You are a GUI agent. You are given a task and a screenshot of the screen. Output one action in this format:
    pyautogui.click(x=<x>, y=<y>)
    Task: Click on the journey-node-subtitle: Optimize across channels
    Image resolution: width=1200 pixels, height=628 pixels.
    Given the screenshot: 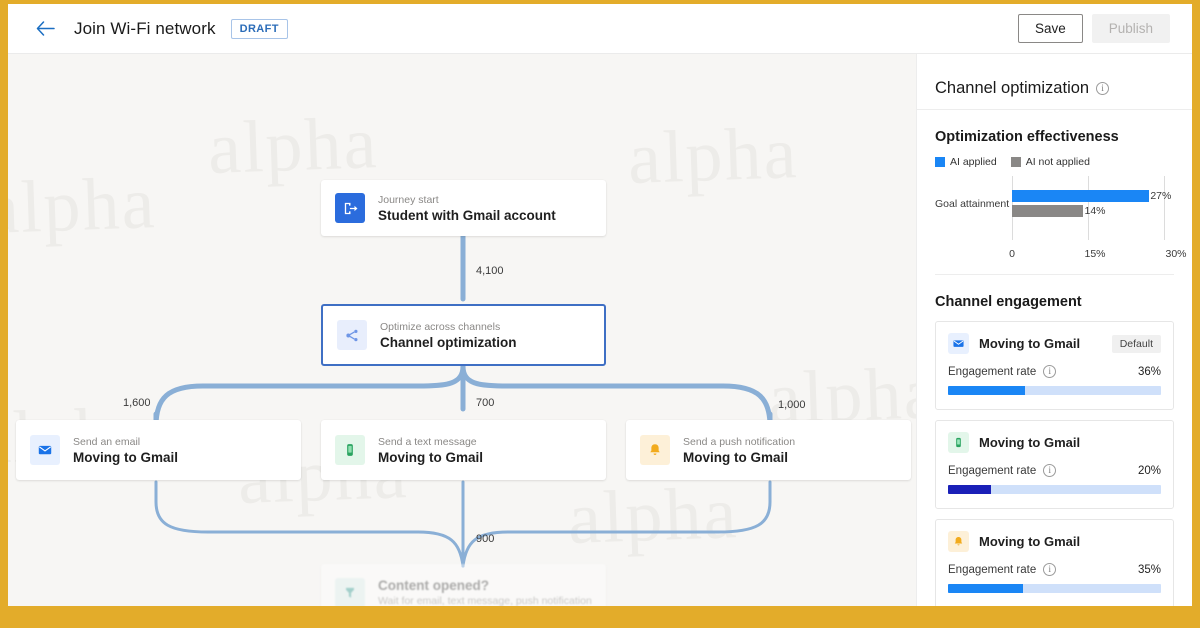 What is the action you would take?
    pyautogui.click(x=440, y=326)
    